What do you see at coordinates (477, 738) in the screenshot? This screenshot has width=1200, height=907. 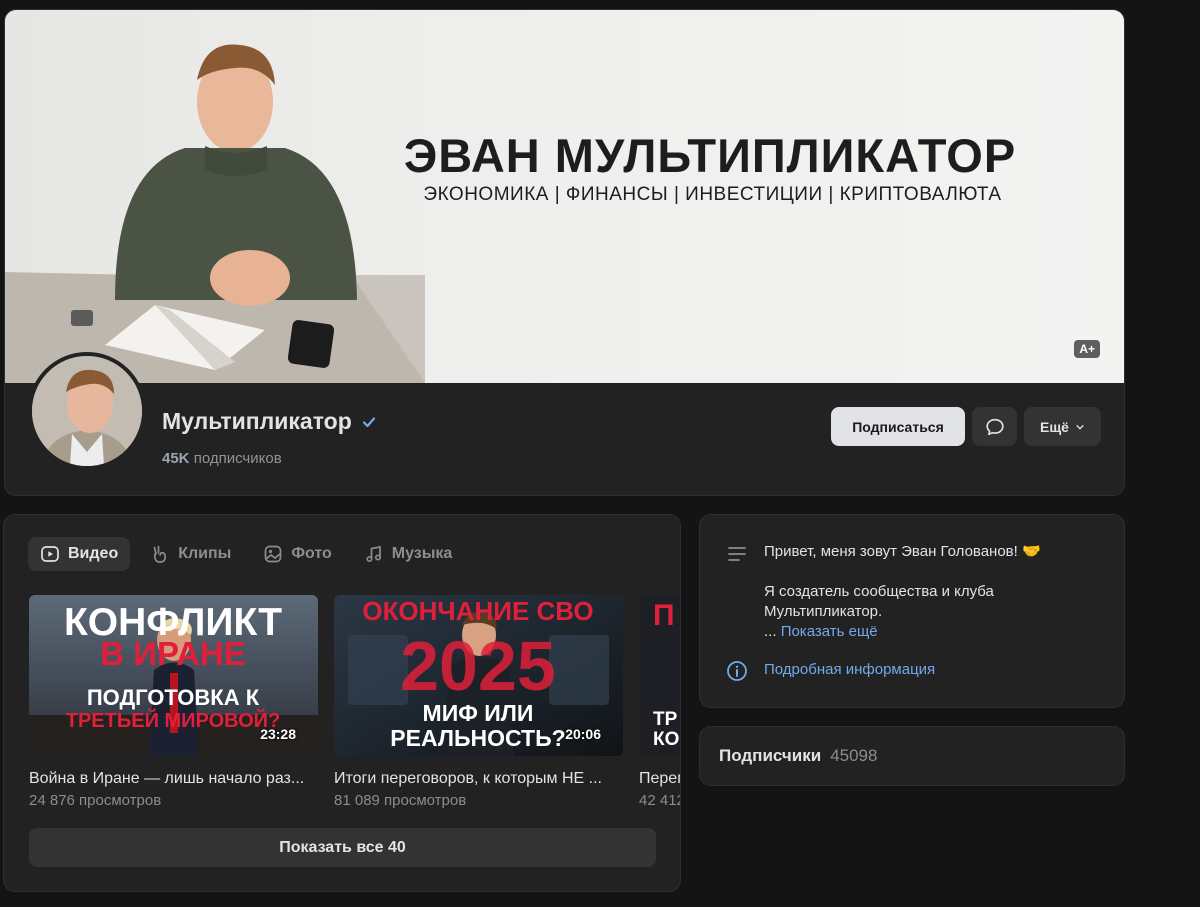 I see `thumb-line: РЕАЛЬНОСТЬ?` at bounding box center [477, 738].